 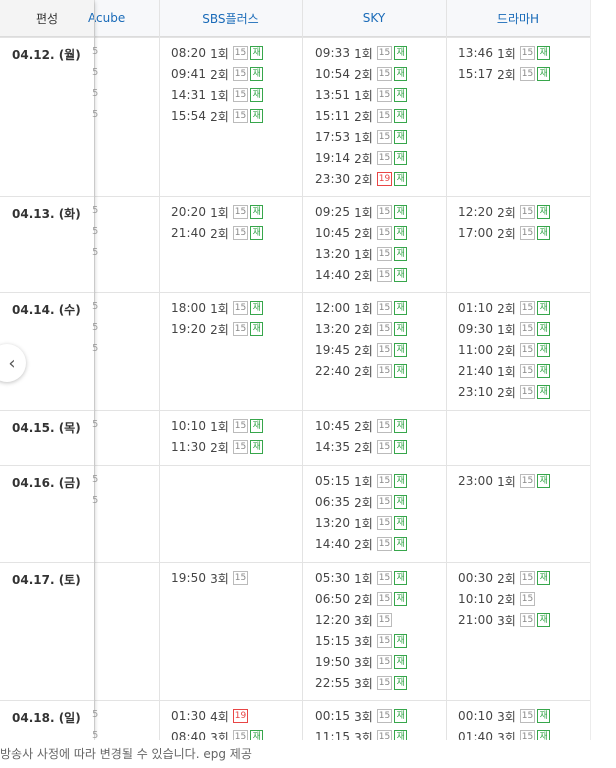 I want to click on airtime: 09:25, so click(x=333, y=212).